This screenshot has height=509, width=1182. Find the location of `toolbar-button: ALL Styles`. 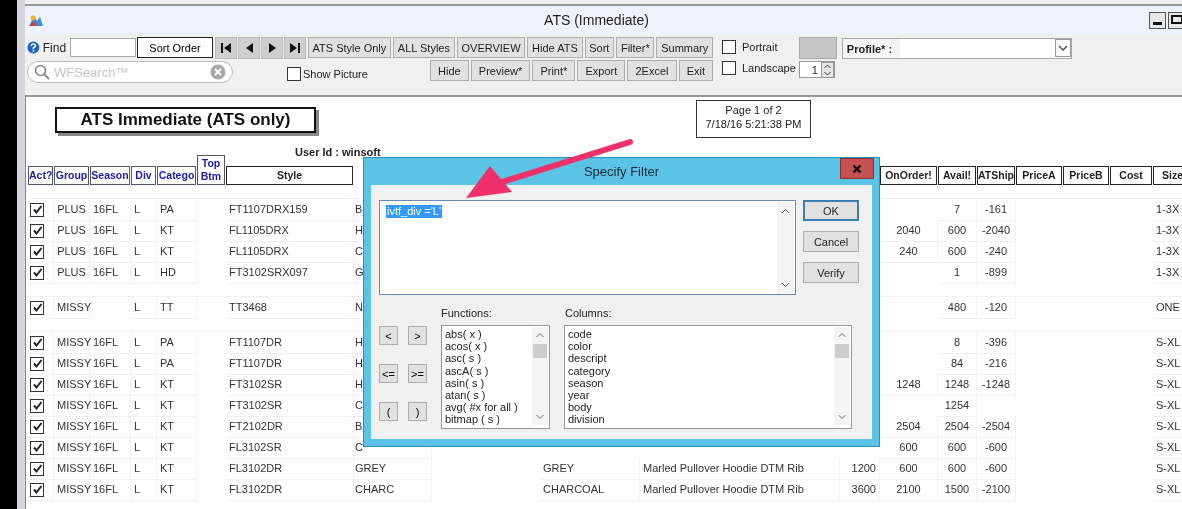

toolbar-button: ALL Styles is located at coordinates (424, 47).